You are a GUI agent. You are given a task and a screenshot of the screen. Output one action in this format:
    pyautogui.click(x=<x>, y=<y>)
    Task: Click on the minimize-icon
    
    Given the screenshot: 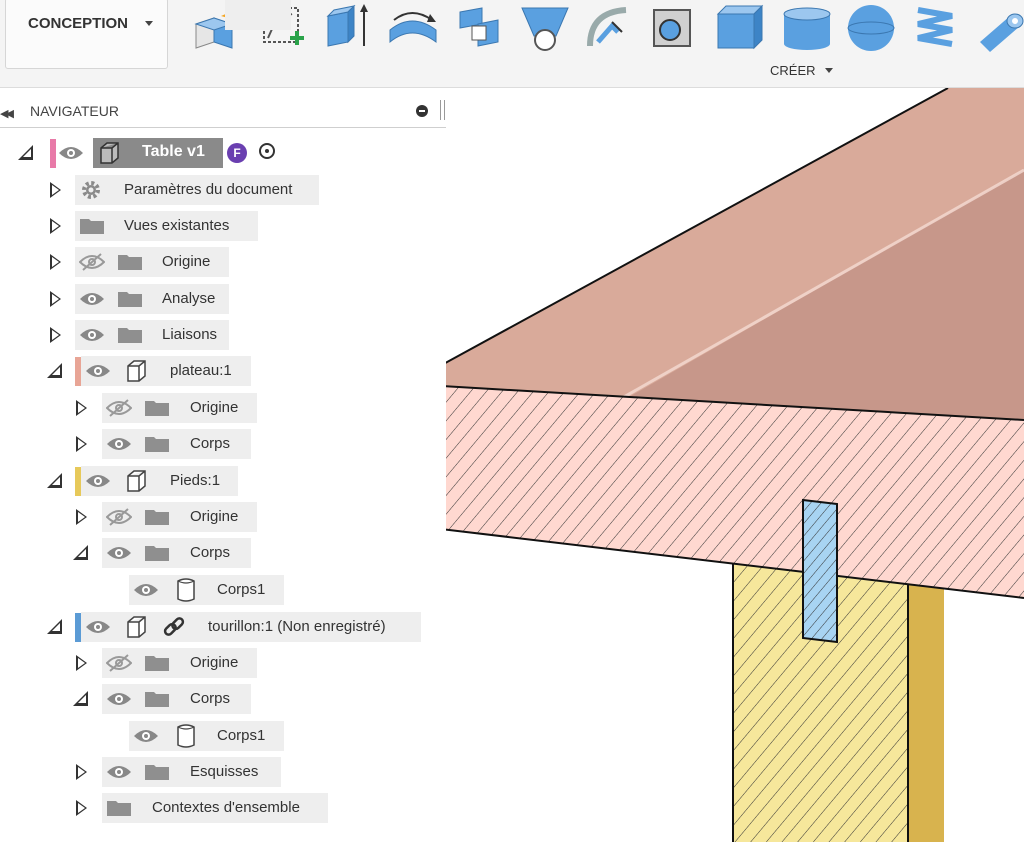 What is the action you would take?
    pyautogui.click(x=422, y=111)
    